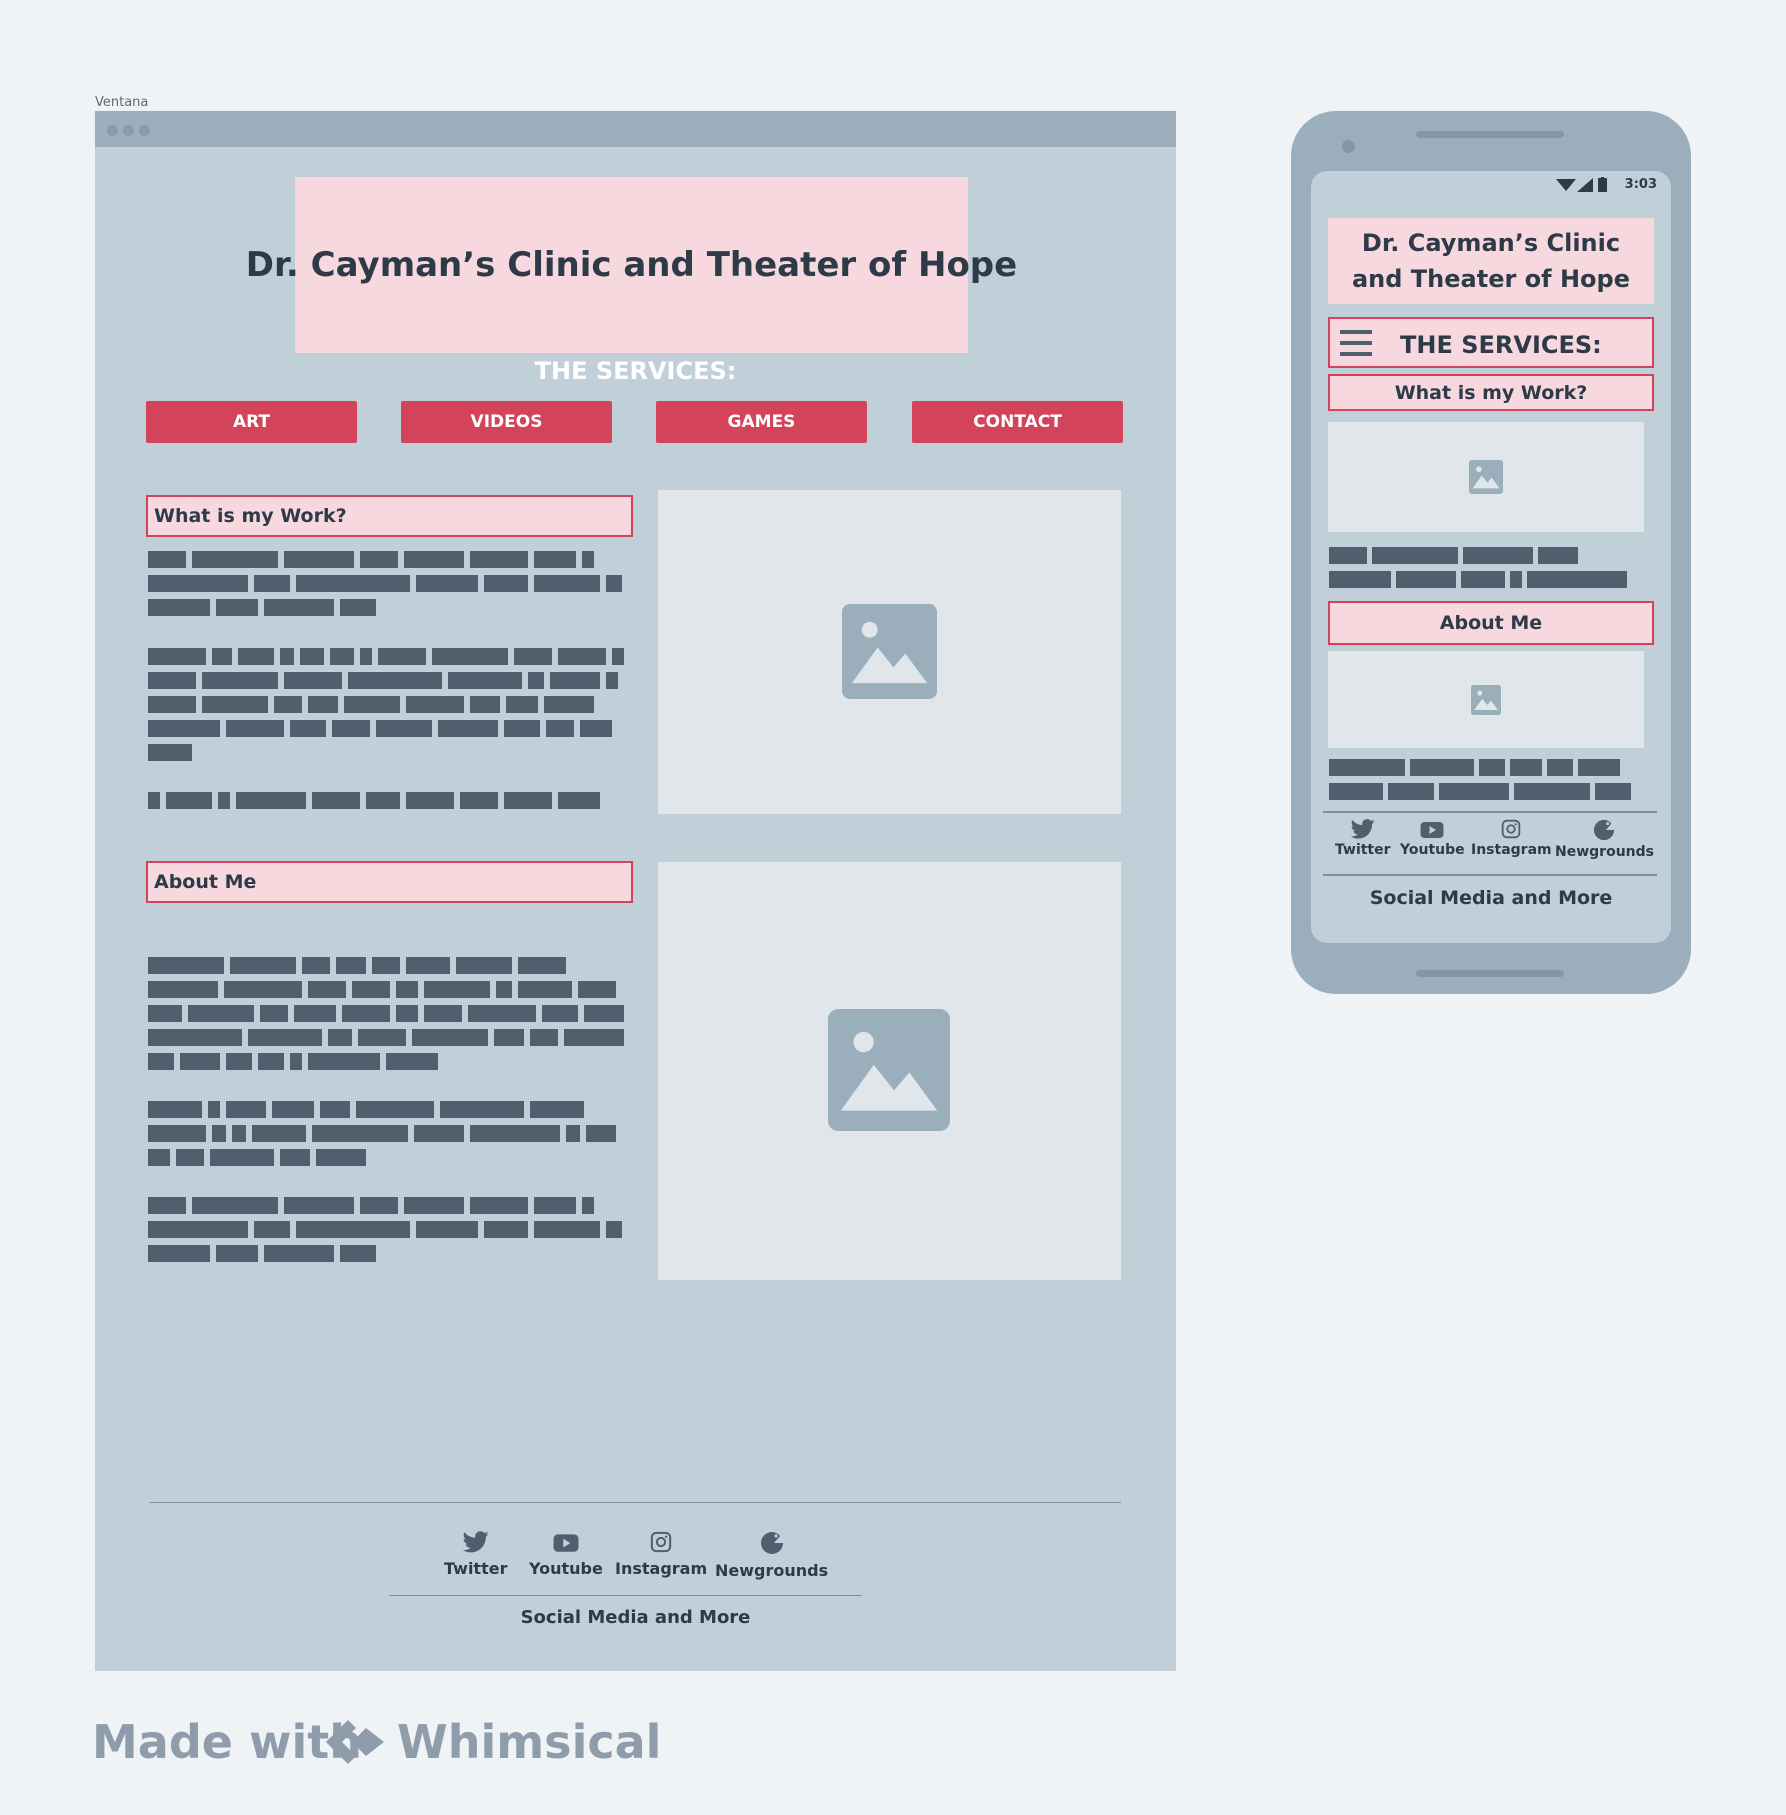 The image size is (1786, 1815). Describe the element at coordinates (1566, 185) in the screenshot. I see `wifi-icon` at that location.